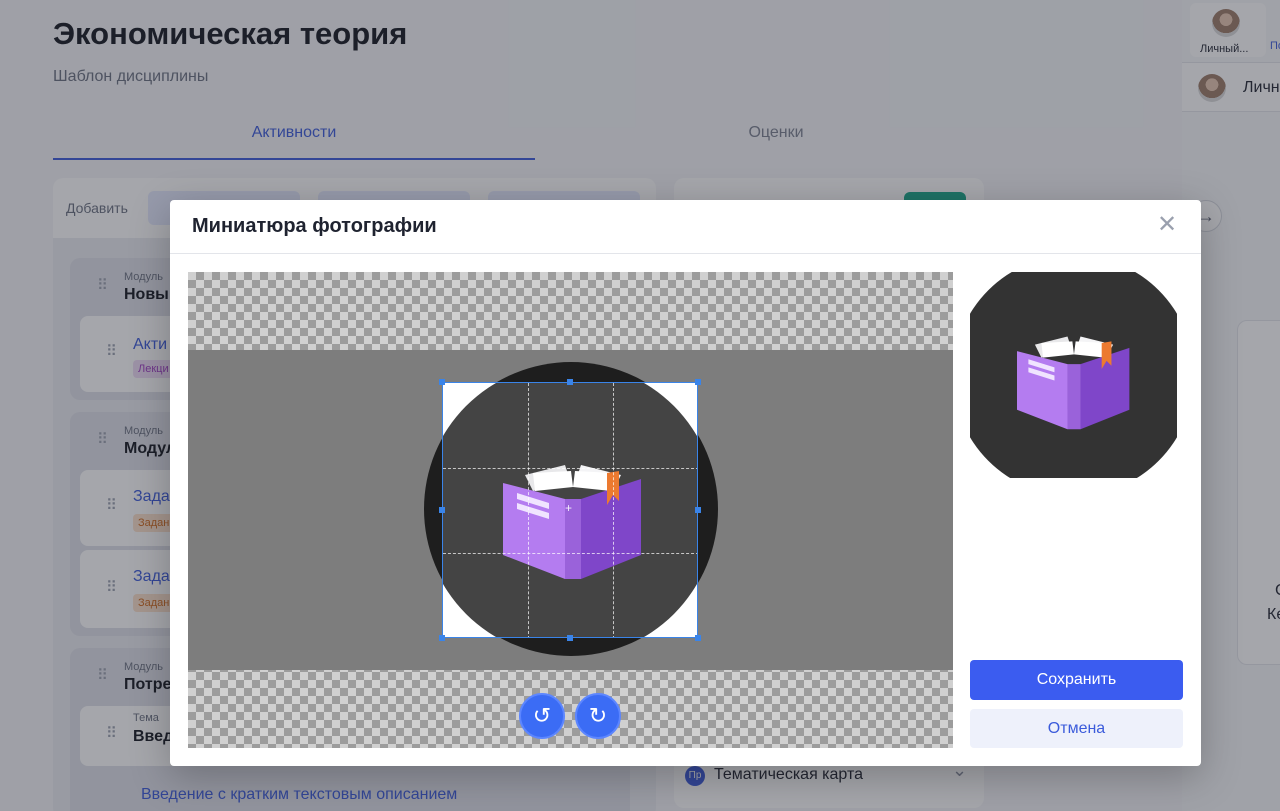 The width and height of the screenshot is (1280, 811). What do you see at coordinates (685, 227) in the screenshot?
I see `dialog-header: Миниатюра фотографии ✕` at bounding box center [685, 227].